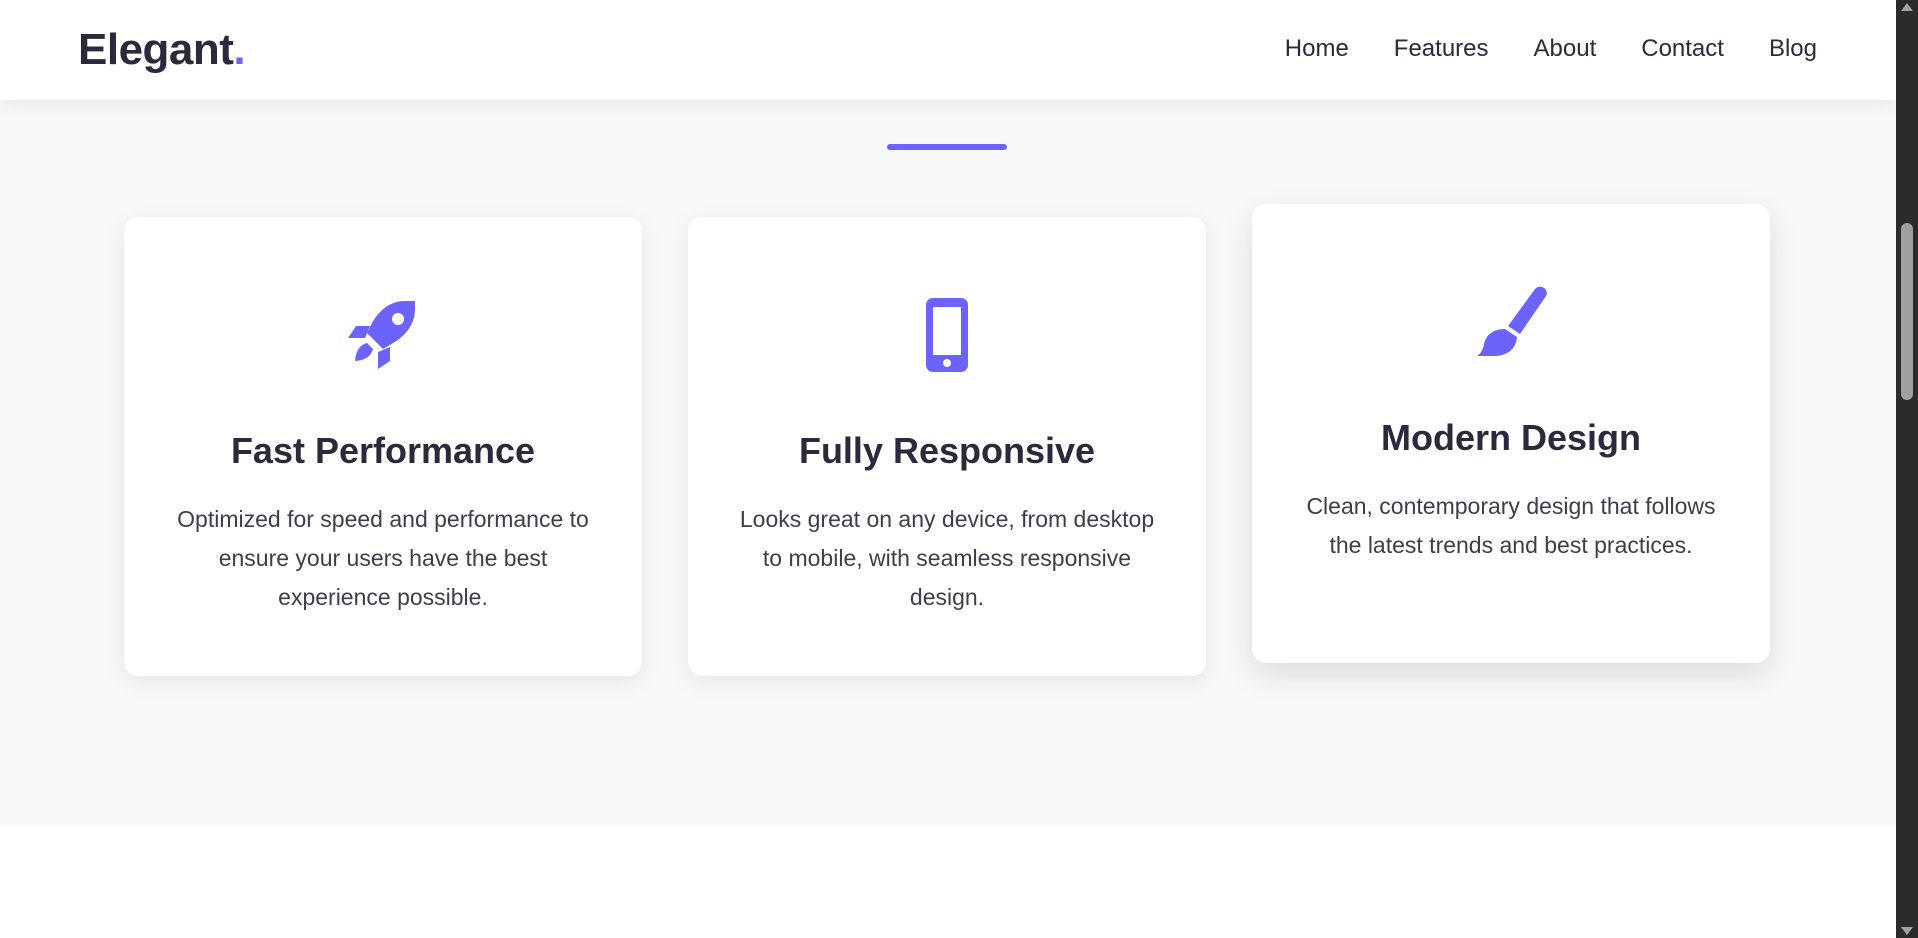  What do you see at coordinates (383, 450) in the screenshot?
I see `feature-card-title: Fast Performance` at bounding box center [383, 450].